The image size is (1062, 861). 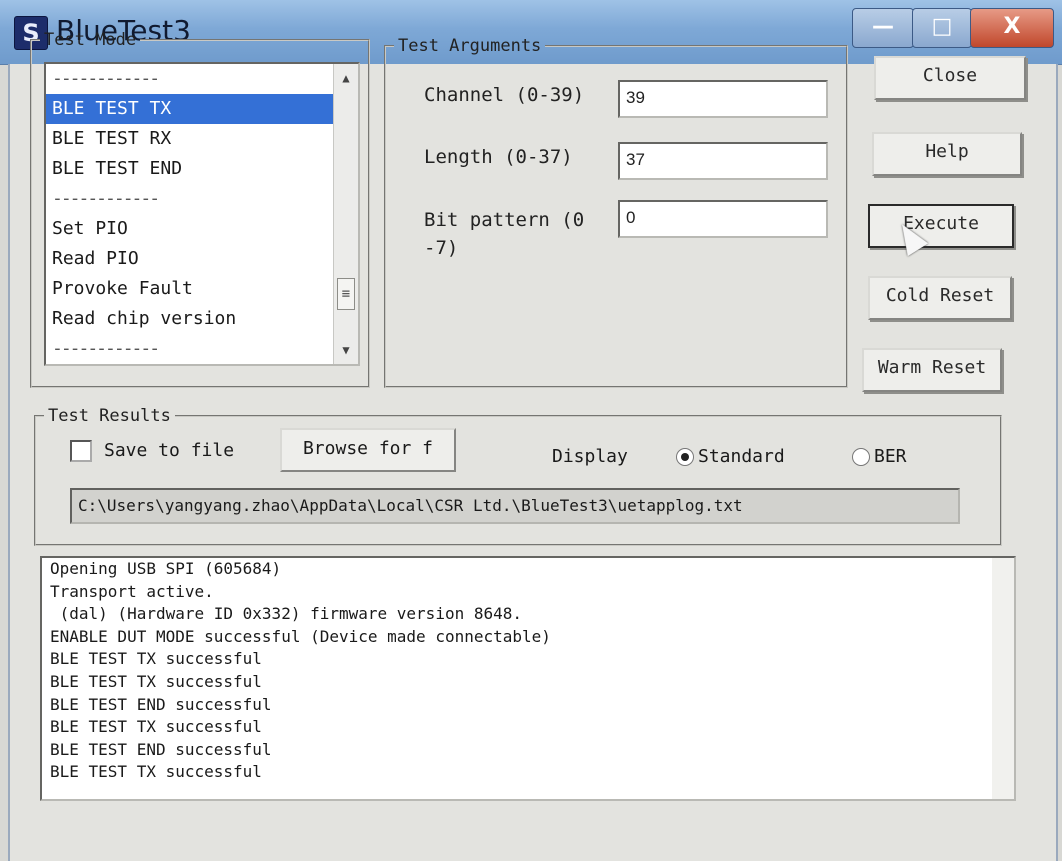 I want to click on list-item: Read PIO, so click(x=190, y=259).